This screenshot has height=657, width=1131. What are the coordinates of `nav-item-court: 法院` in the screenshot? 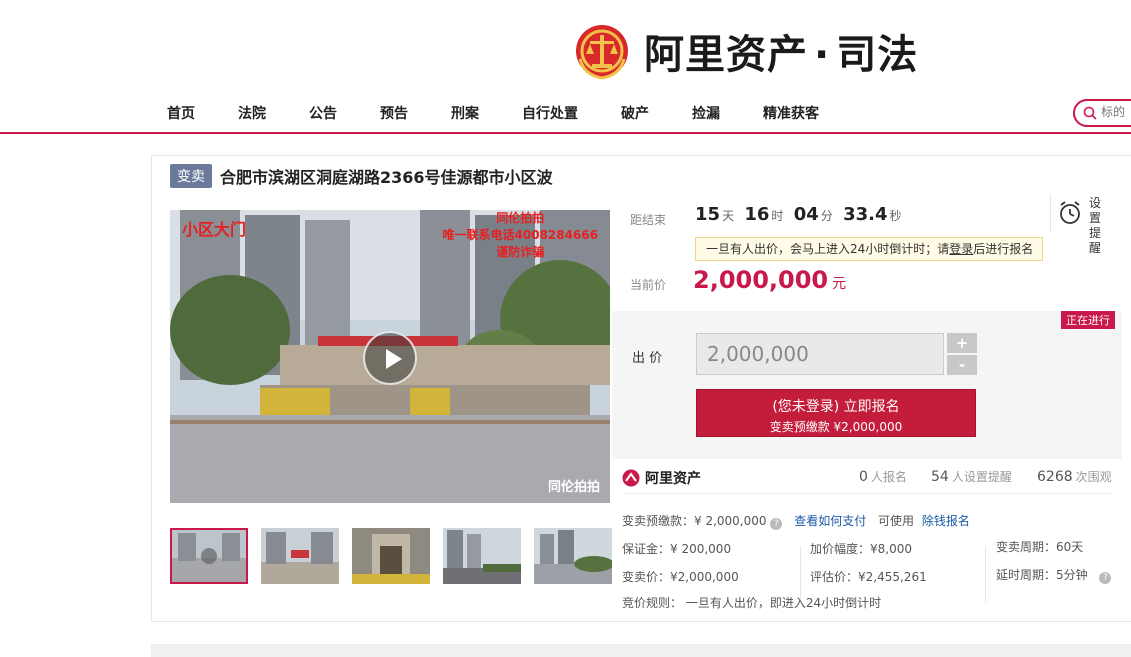 It's located at (252, 113).